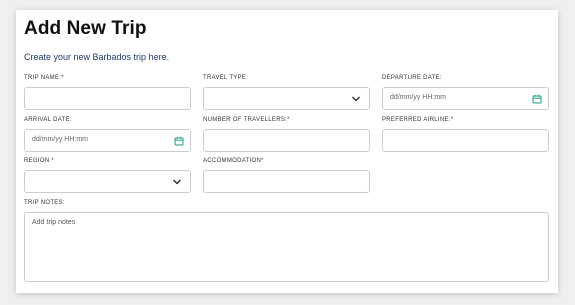 Image resolution: width=575 pixels, height=305 pixels. Describe the element at coordinates (286, 181) in the screenshot. I see `accommodation-input` at that location.